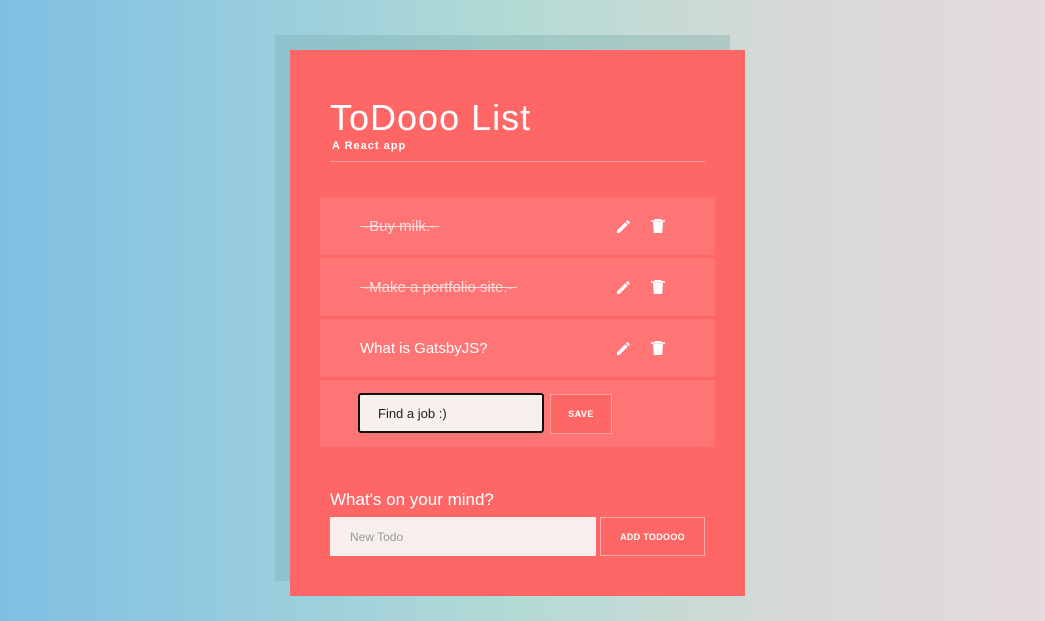 The height and width of the screenshot is (621, 1045). I want to click on todo-edit-row: SAVE, so click(517, 413).